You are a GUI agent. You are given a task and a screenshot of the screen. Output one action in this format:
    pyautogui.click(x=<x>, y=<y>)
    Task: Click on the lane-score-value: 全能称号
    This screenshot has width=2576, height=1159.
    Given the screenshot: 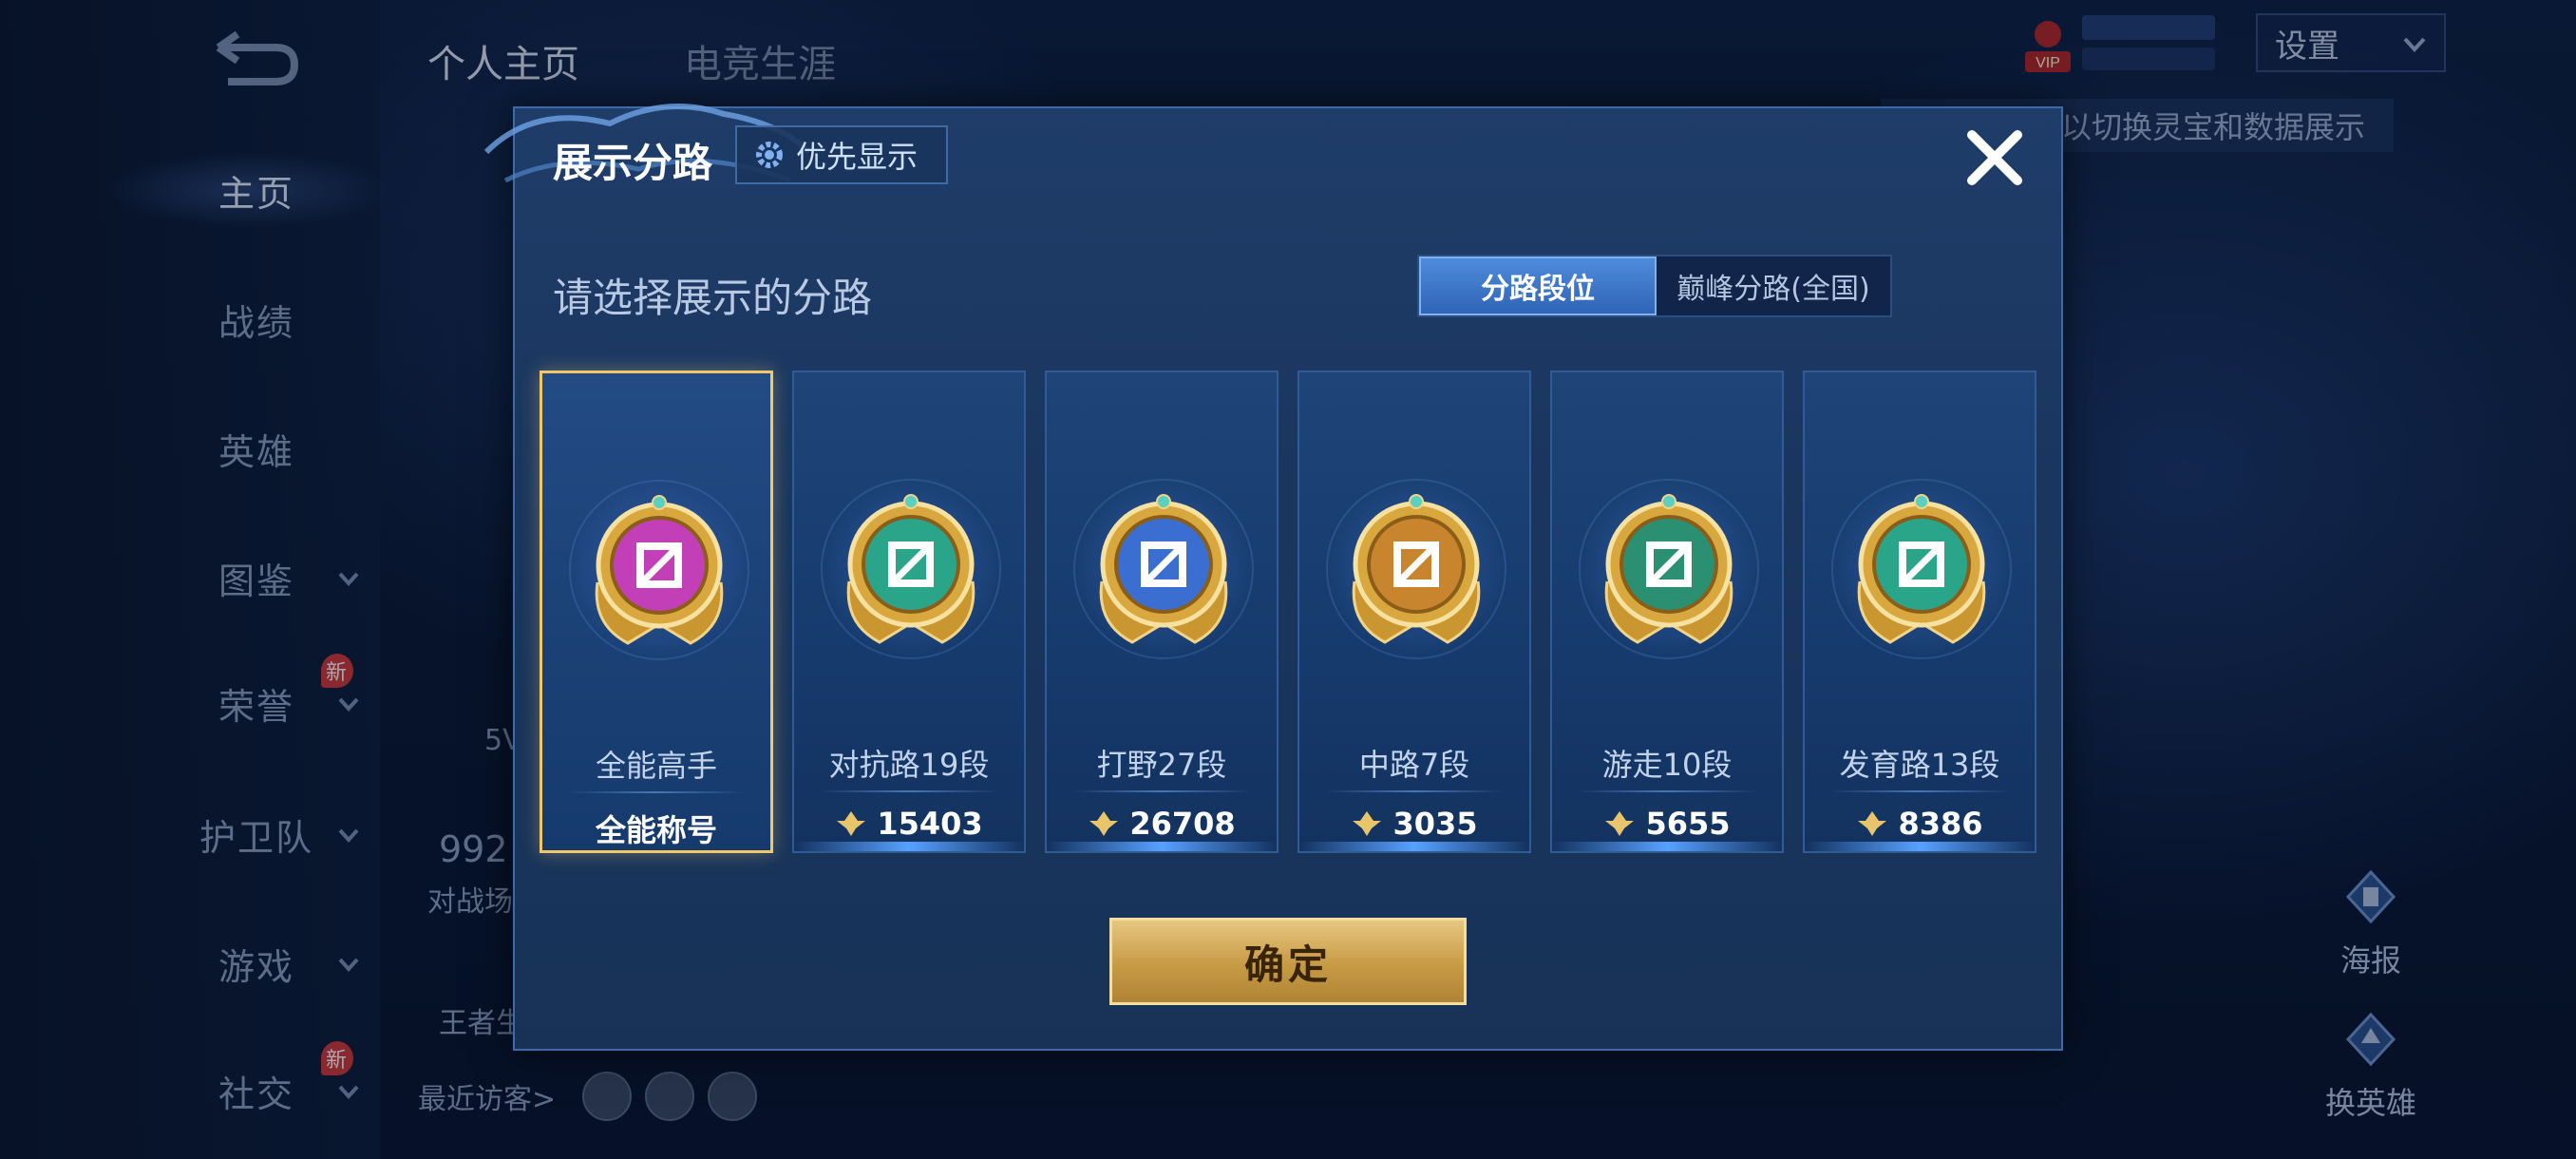 What is the action you would take?
    pyautogui.click(x=656, y=830)
    